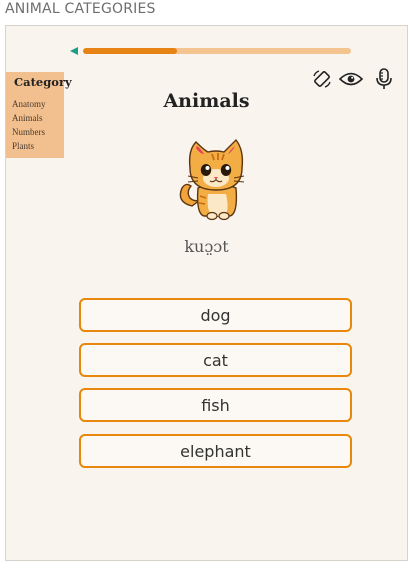 The width and height of the screenshot is (410, 568). Describe the element at coordinates (215, 360) in the screenshot. I see `answer-option-cat: cat` at that location.